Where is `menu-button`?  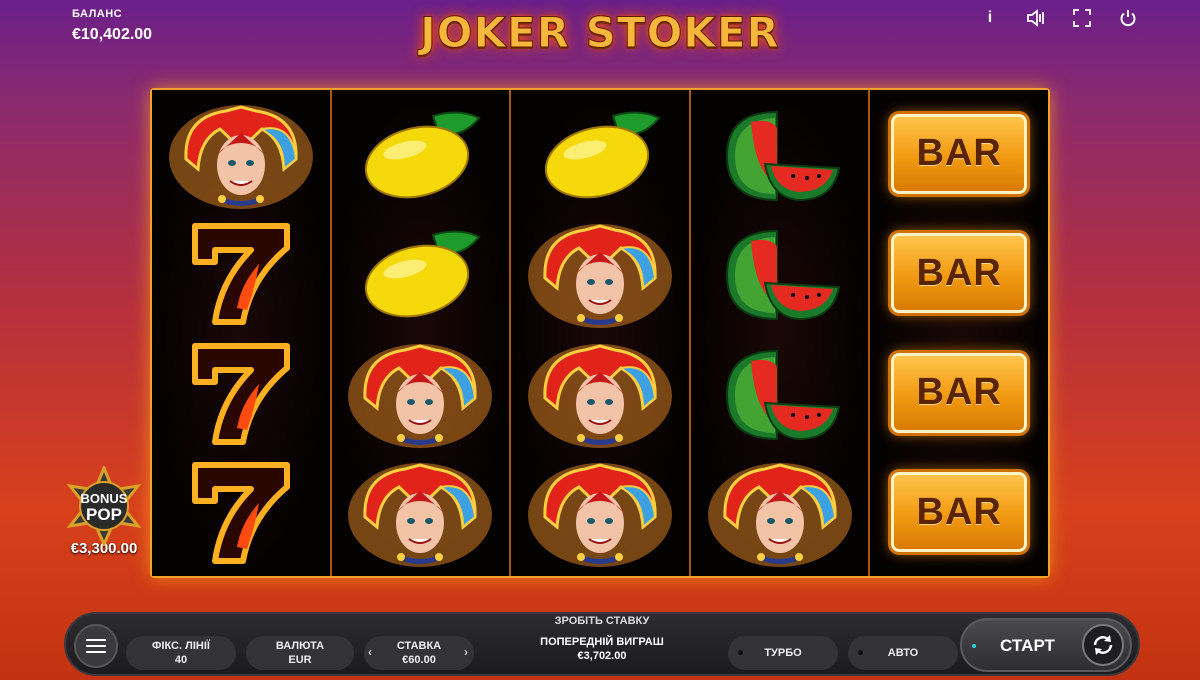 menu-button is located at coordinates (96, 646).